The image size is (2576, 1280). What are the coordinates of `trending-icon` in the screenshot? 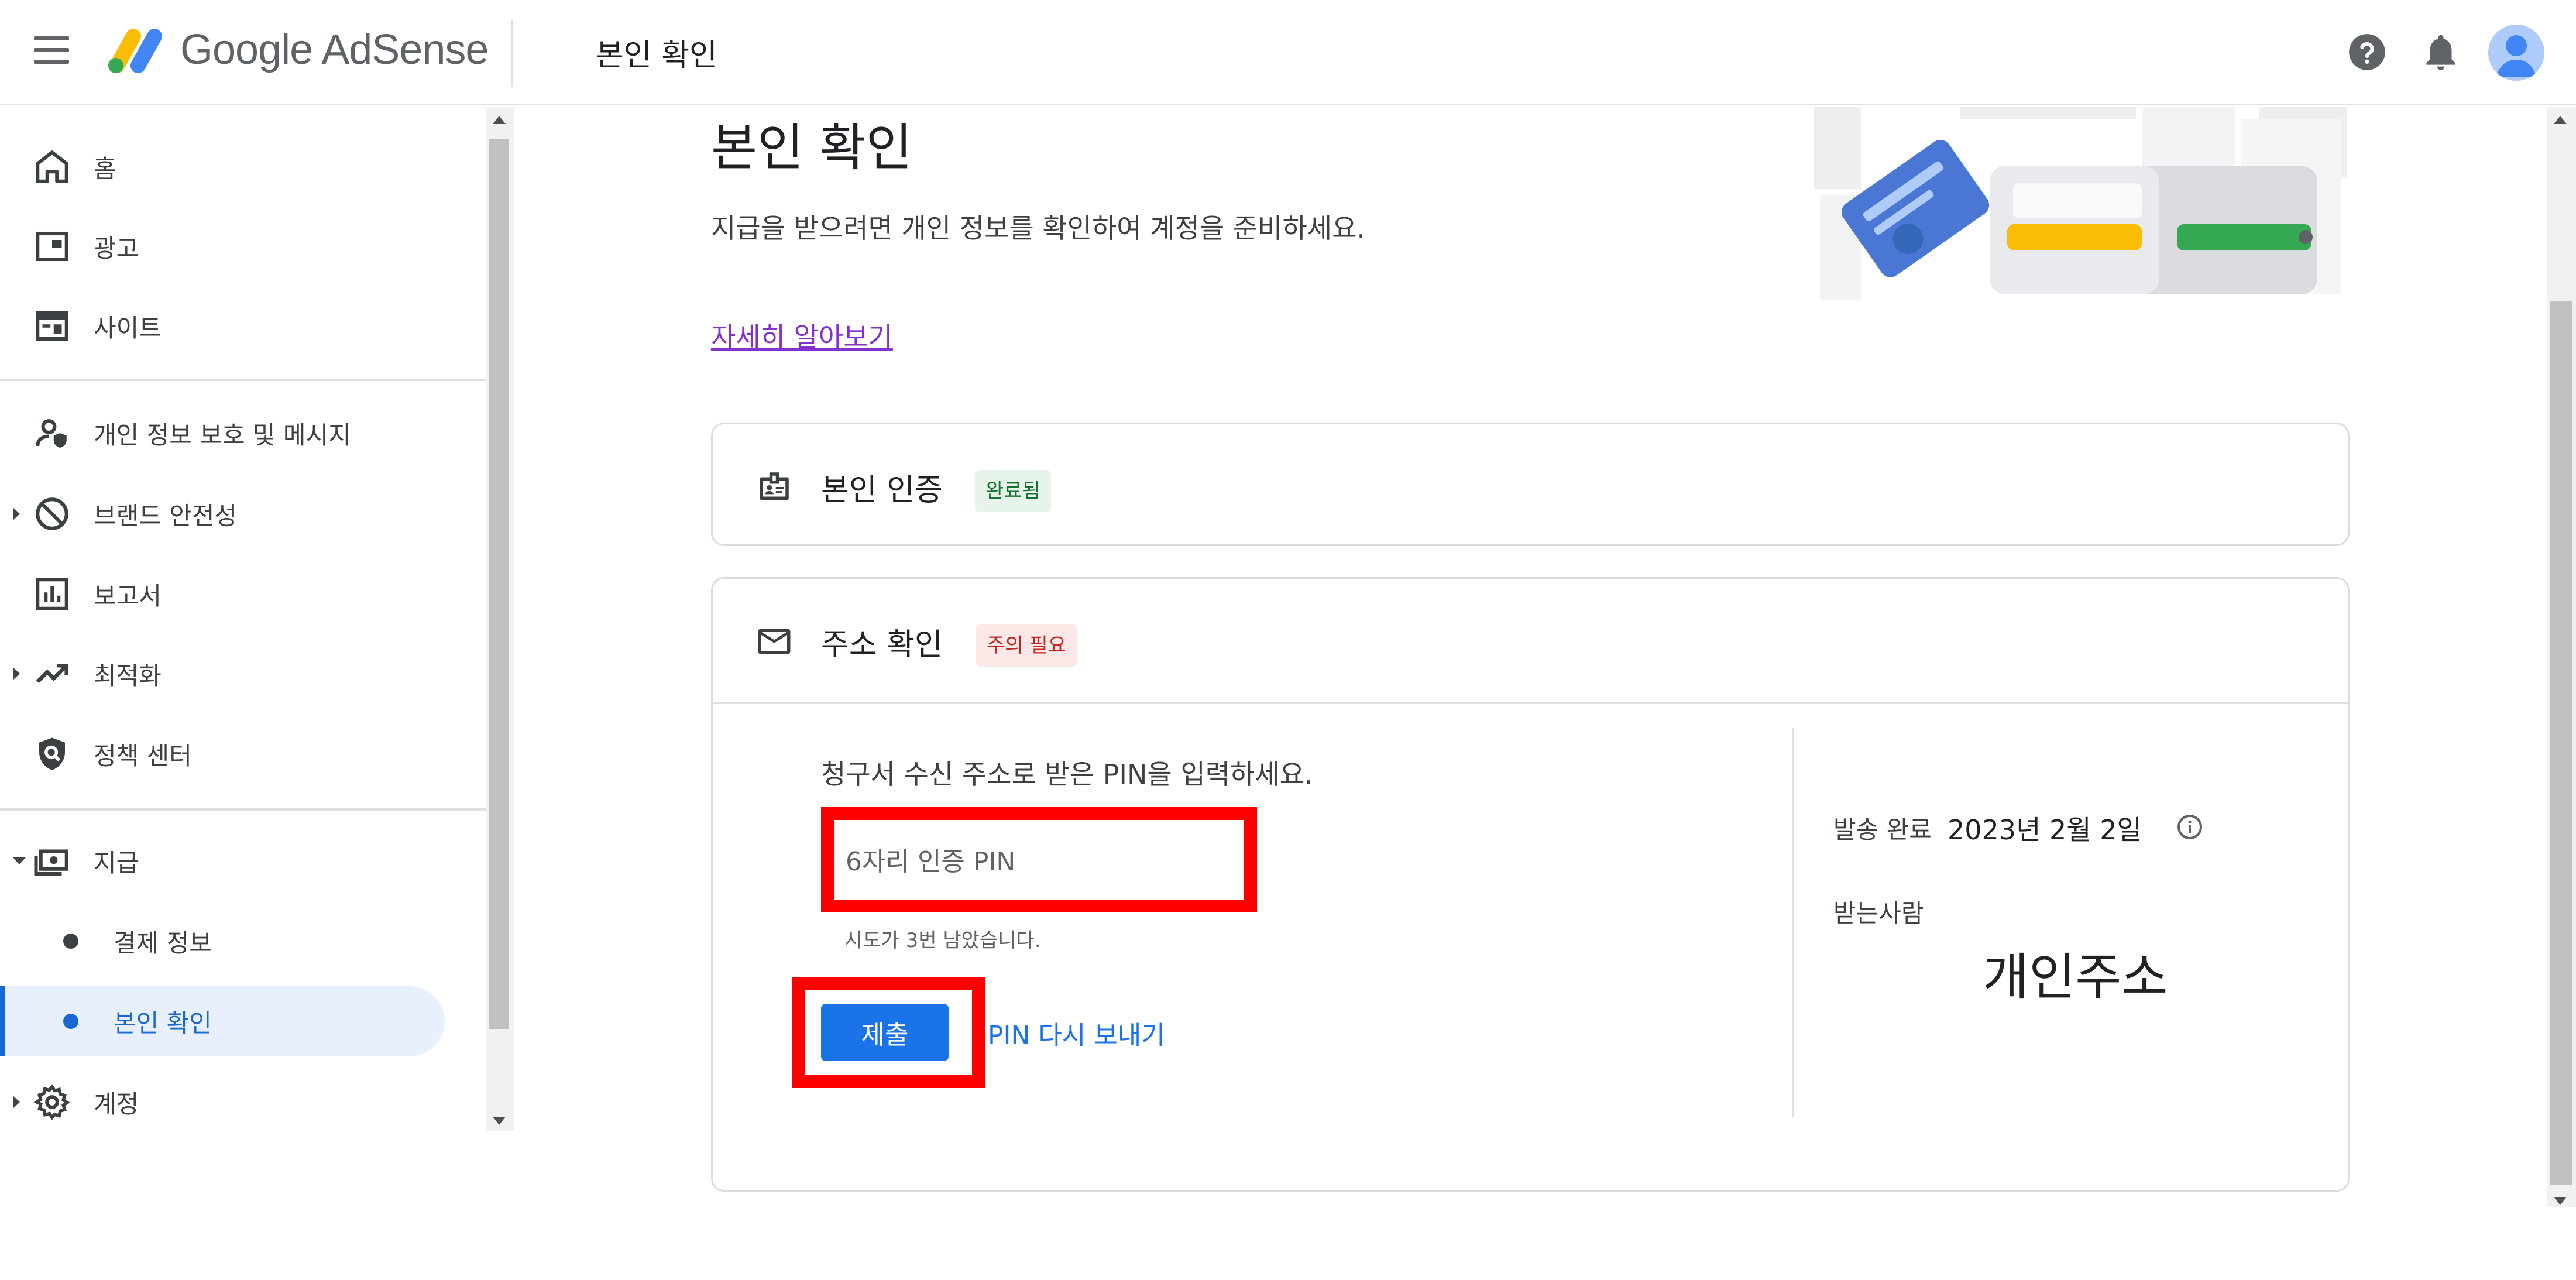 It's located at (53, 673).